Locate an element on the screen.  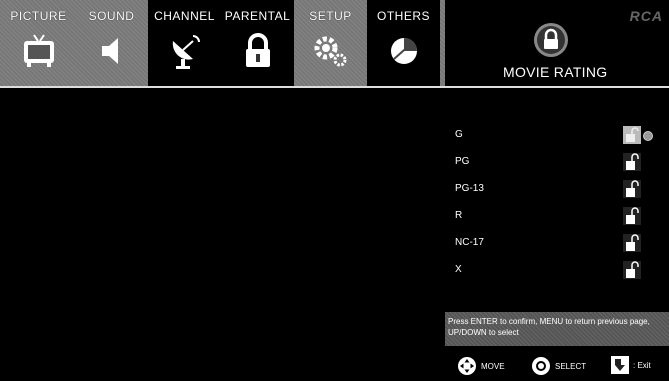
move-hint: MOVE is located at coordinates (481, 366).